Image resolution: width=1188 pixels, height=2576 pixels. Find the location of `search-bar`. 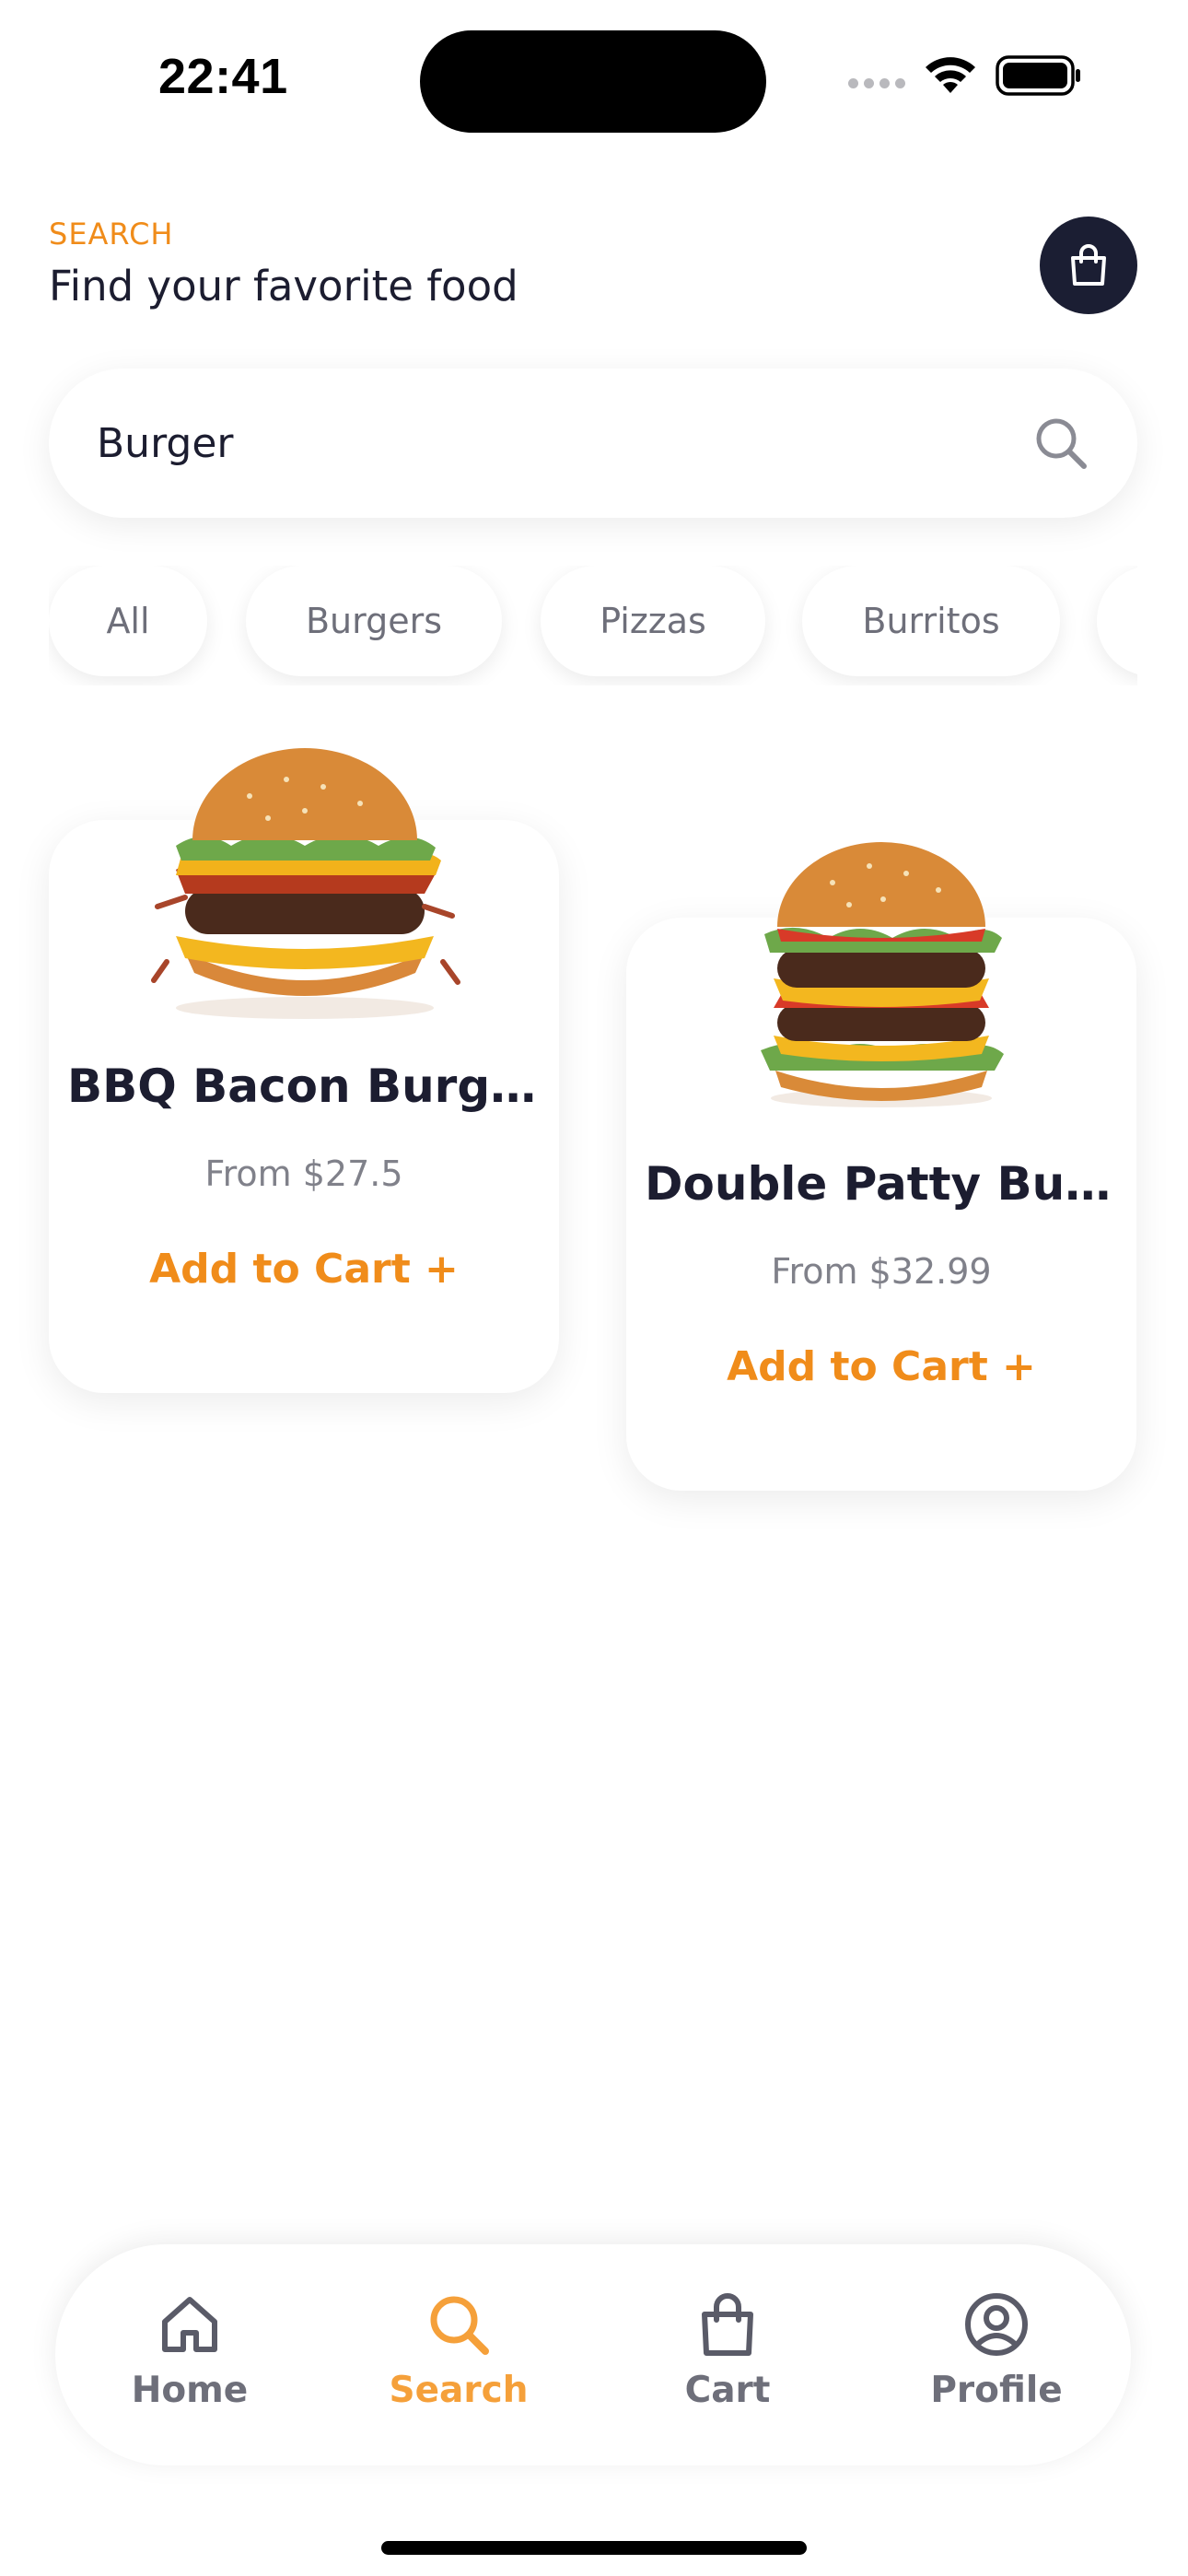

search-bar is located at coordinates (593, 443).